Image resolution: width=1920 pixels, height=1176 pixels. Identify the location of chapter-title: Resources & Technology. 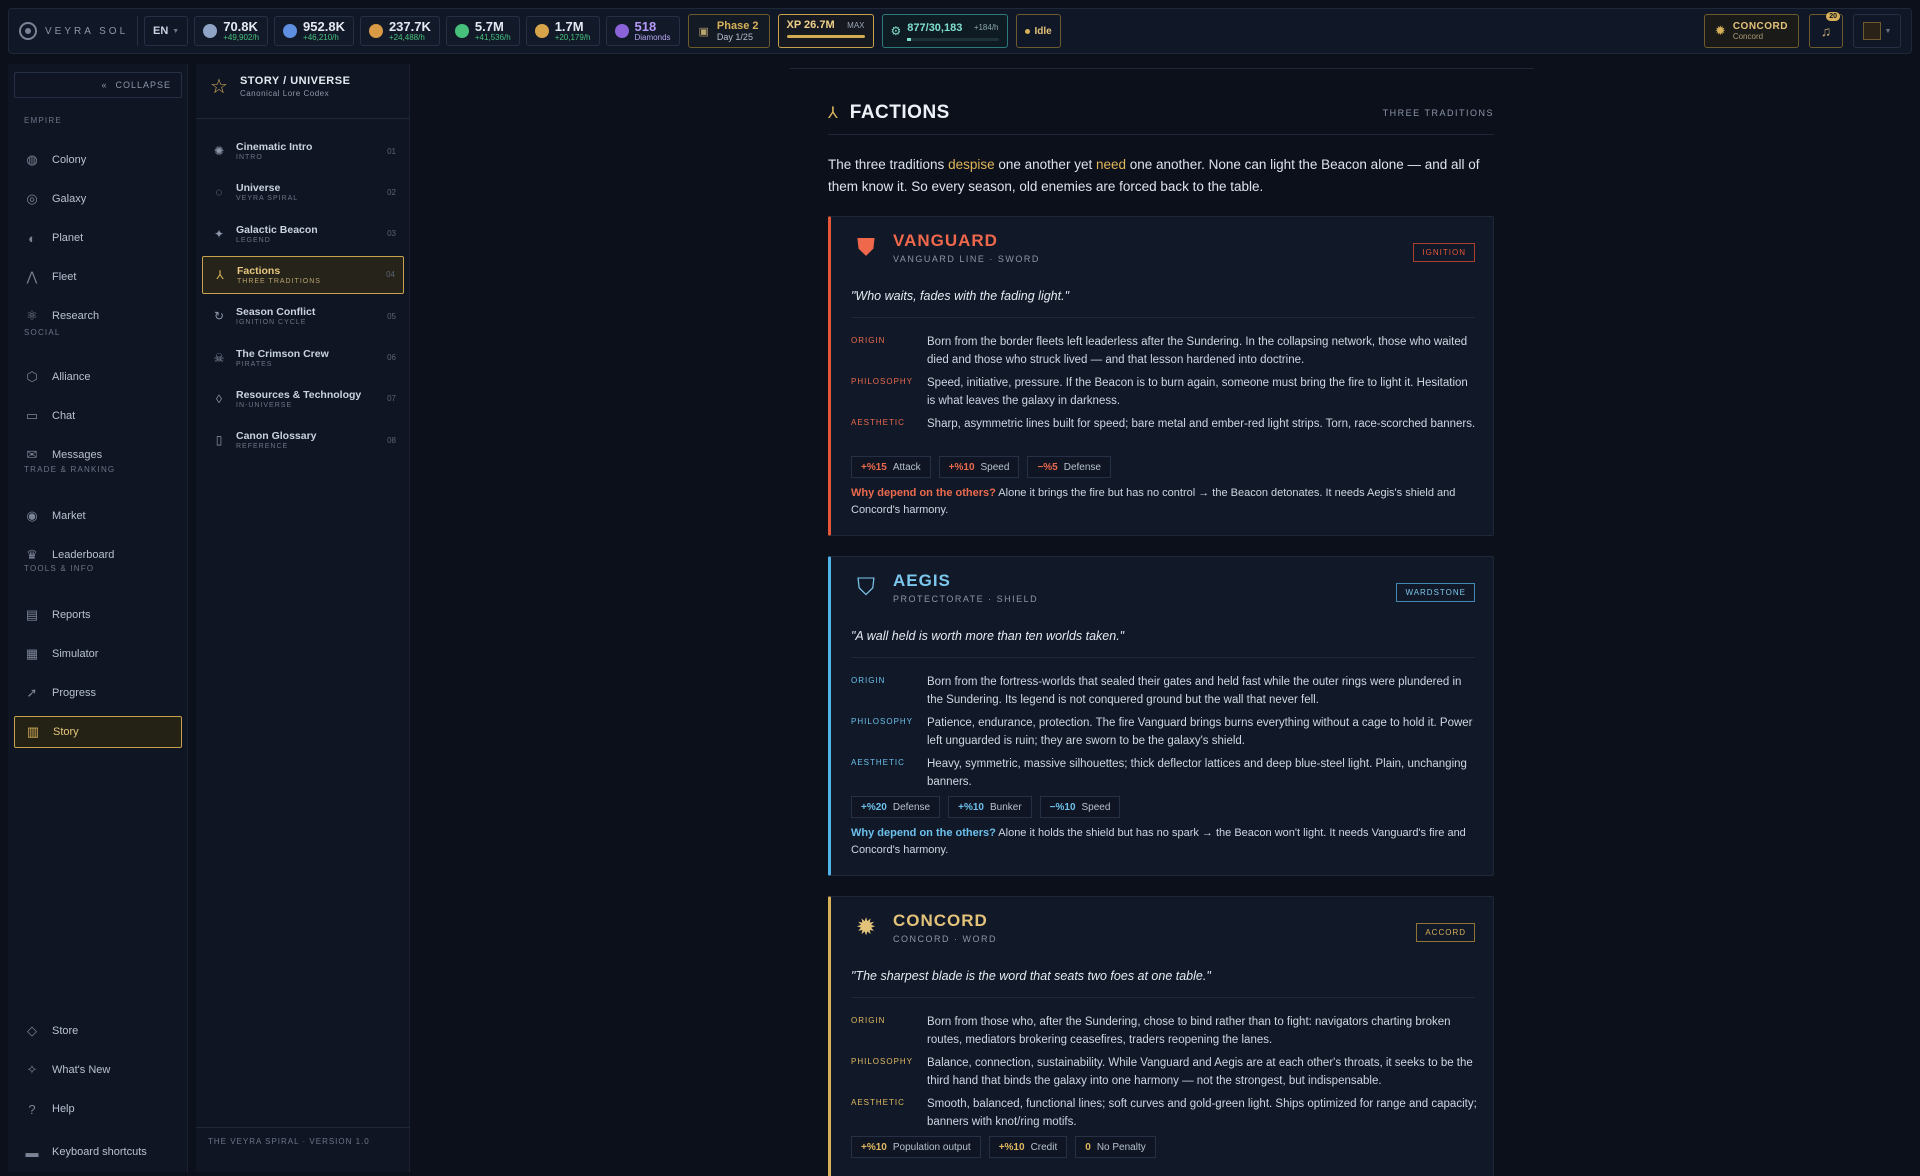
(299, 394).